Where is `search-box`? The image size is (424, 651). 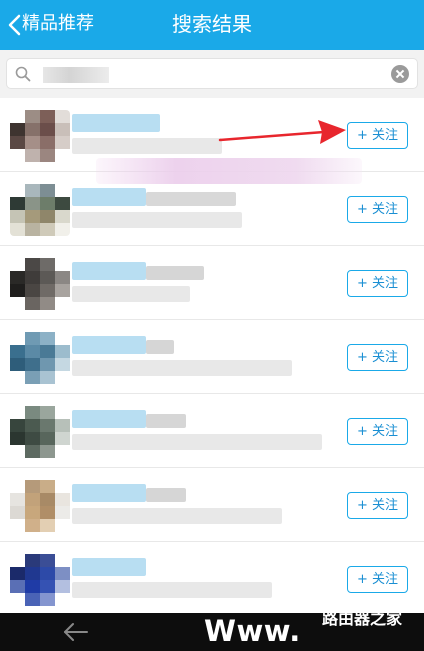
search-box is located at coordinates (212, 73).